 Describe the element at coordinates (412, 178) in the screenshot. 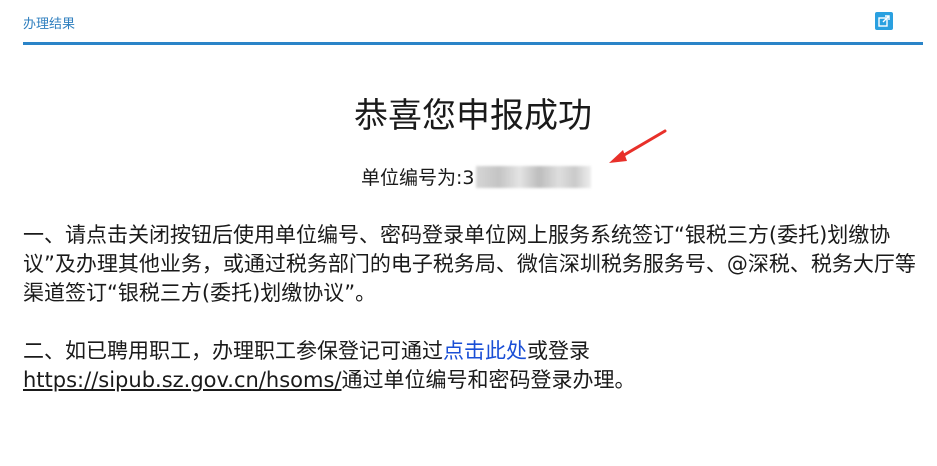

I see `unit-number-label: 单位编号为:` at that location.